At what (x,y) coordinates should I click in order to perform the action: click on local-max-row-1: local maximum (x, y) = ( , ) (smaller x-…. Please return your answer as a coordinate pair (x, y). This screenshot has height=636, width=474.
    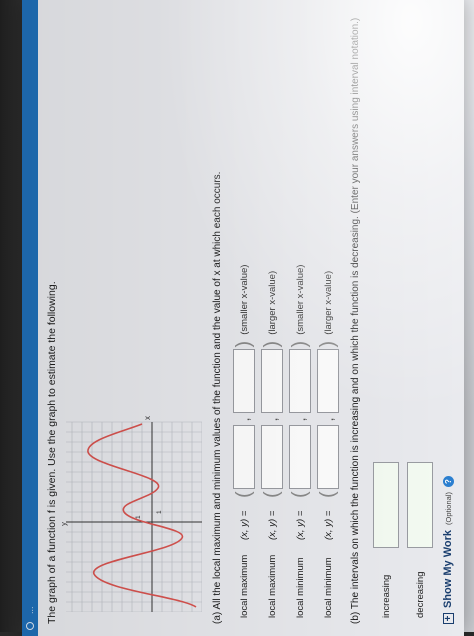
    Looking at the image, I should click on (244, 441).